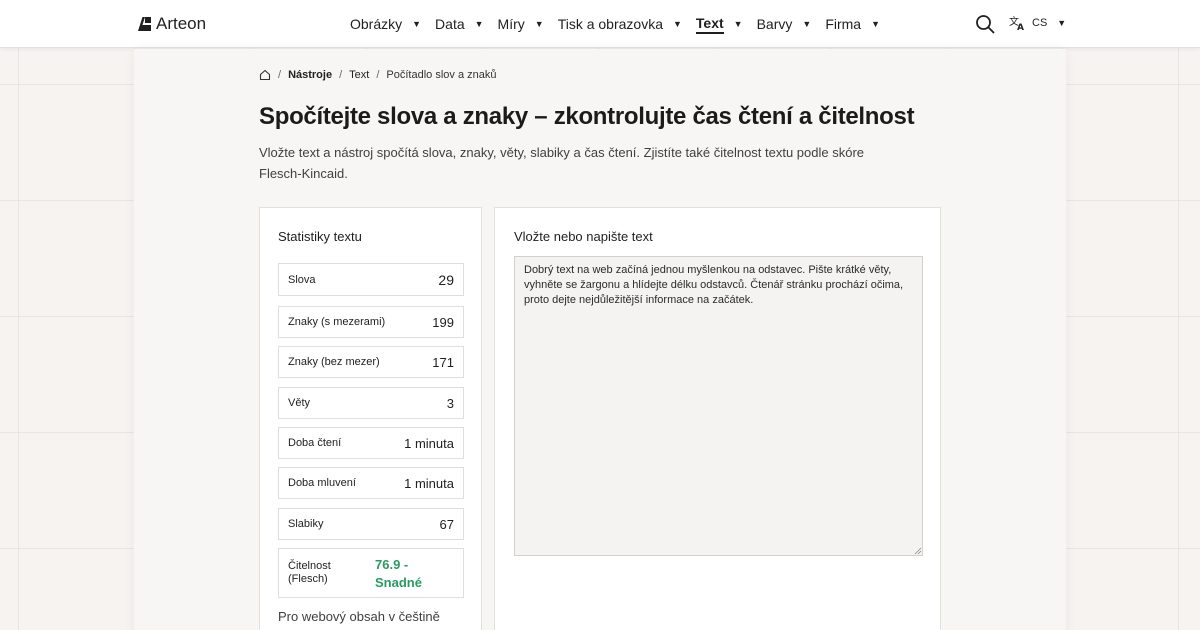 This screenshot has height=630, width=1200. I want to click on stat-label: Doba mluvení, so click(322, 483).